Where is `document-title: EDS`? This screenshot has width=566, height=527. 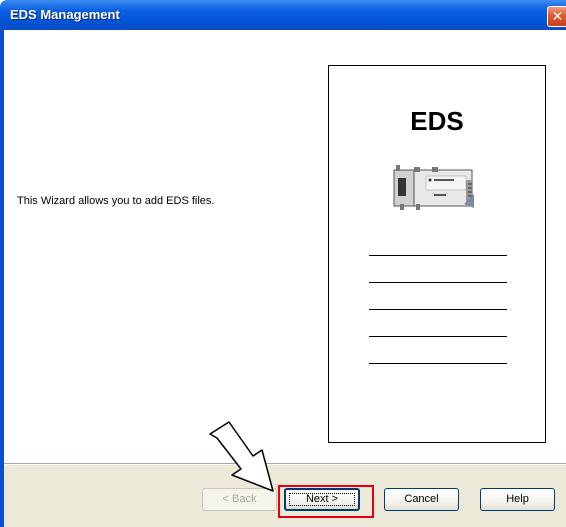
document-title: EDS is located at coordinates (437, 121).